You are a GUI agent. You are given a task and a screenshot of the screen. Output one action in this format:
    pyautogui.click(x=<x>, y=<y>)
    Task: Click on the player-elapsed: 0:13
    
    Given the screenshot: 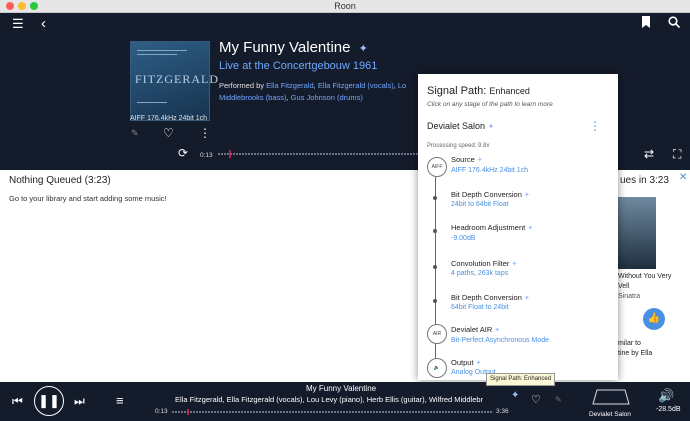 What is the action you would take?
    pyautogui.click(x=161, y=411)
    